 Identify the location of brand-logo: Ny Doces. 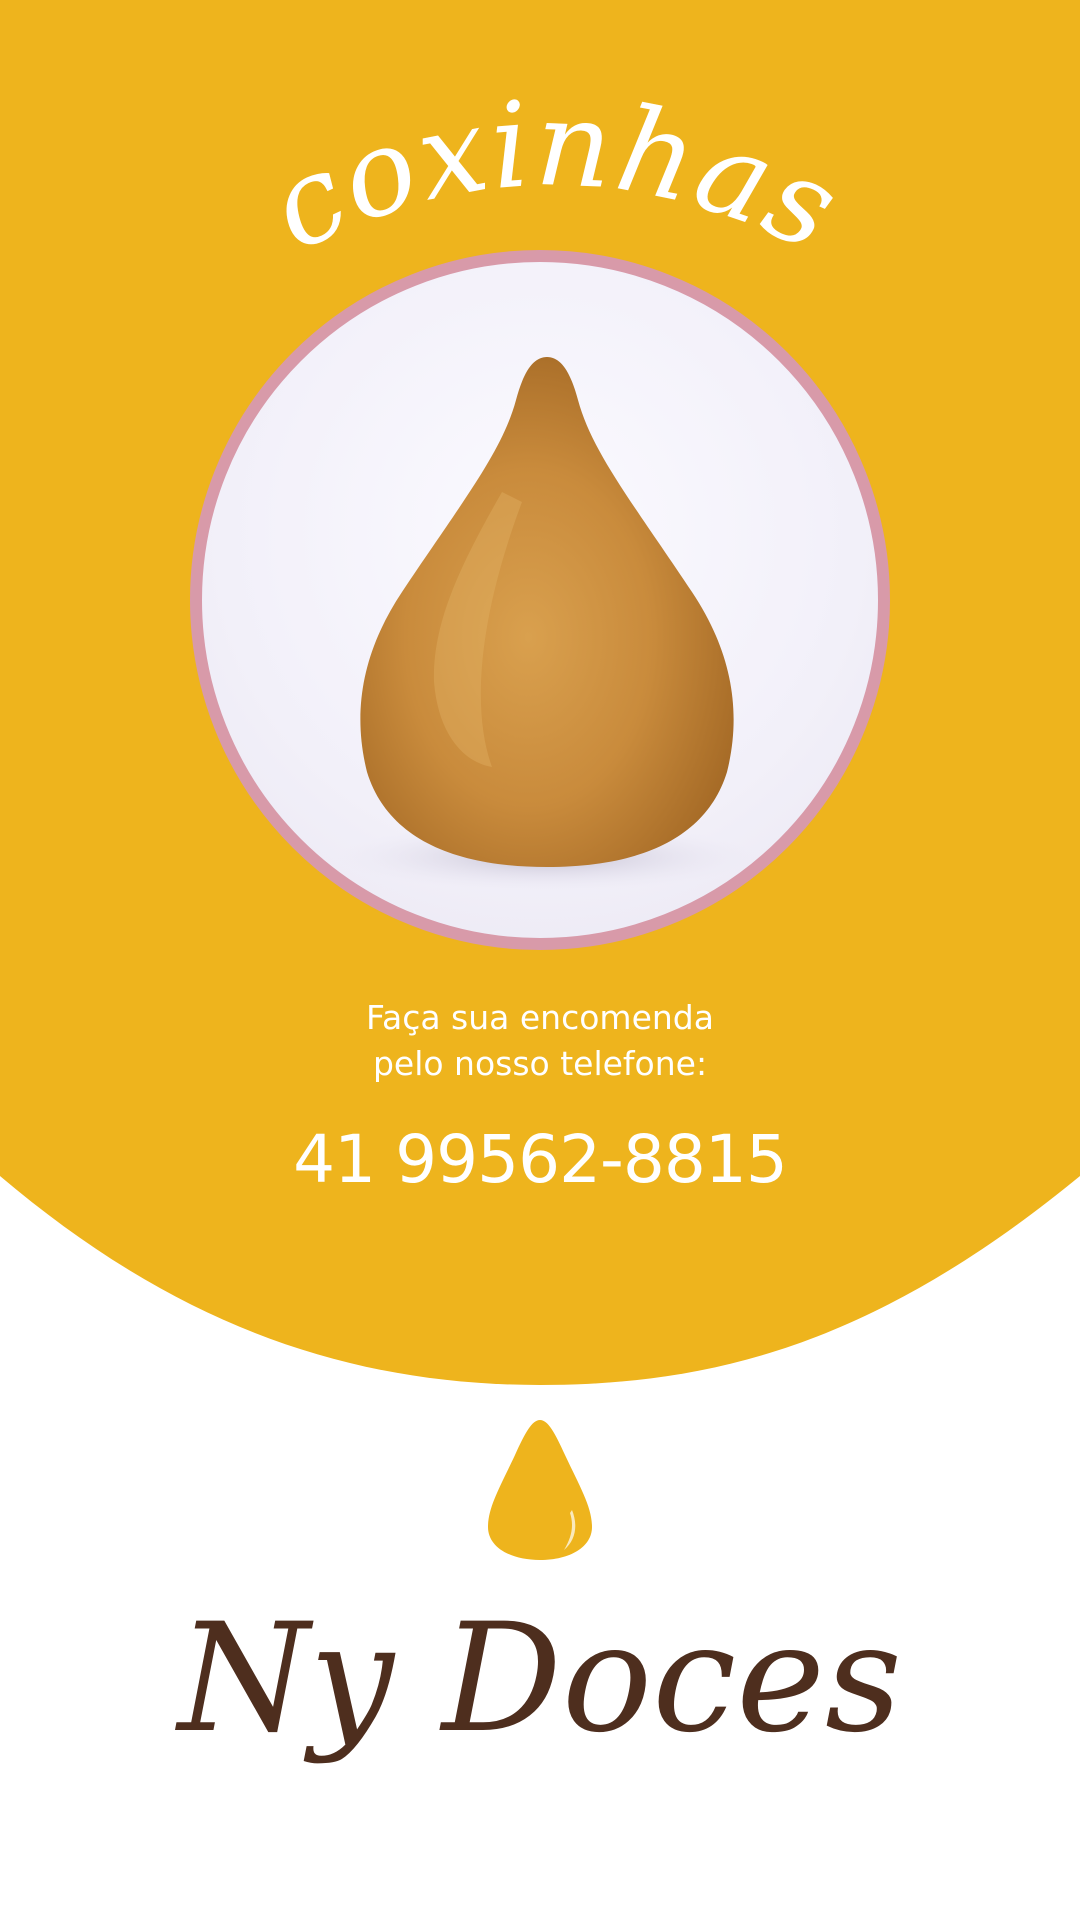
(538, 1679).